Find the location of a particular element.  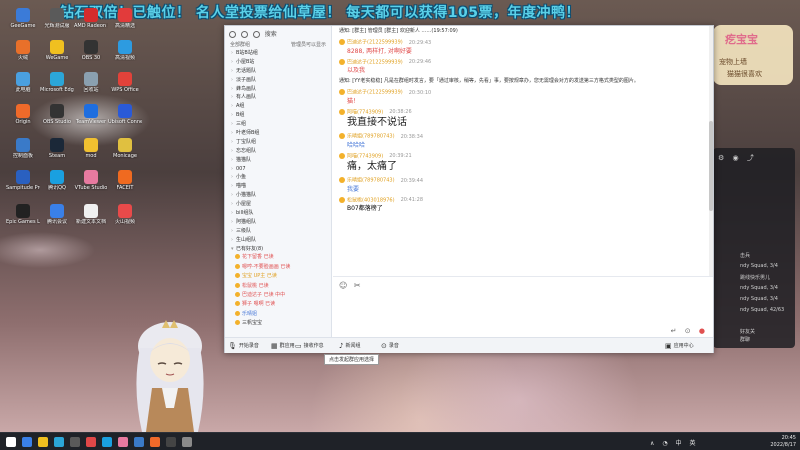

group-item: › 猫猫队 is located at coordinates (278, 160).